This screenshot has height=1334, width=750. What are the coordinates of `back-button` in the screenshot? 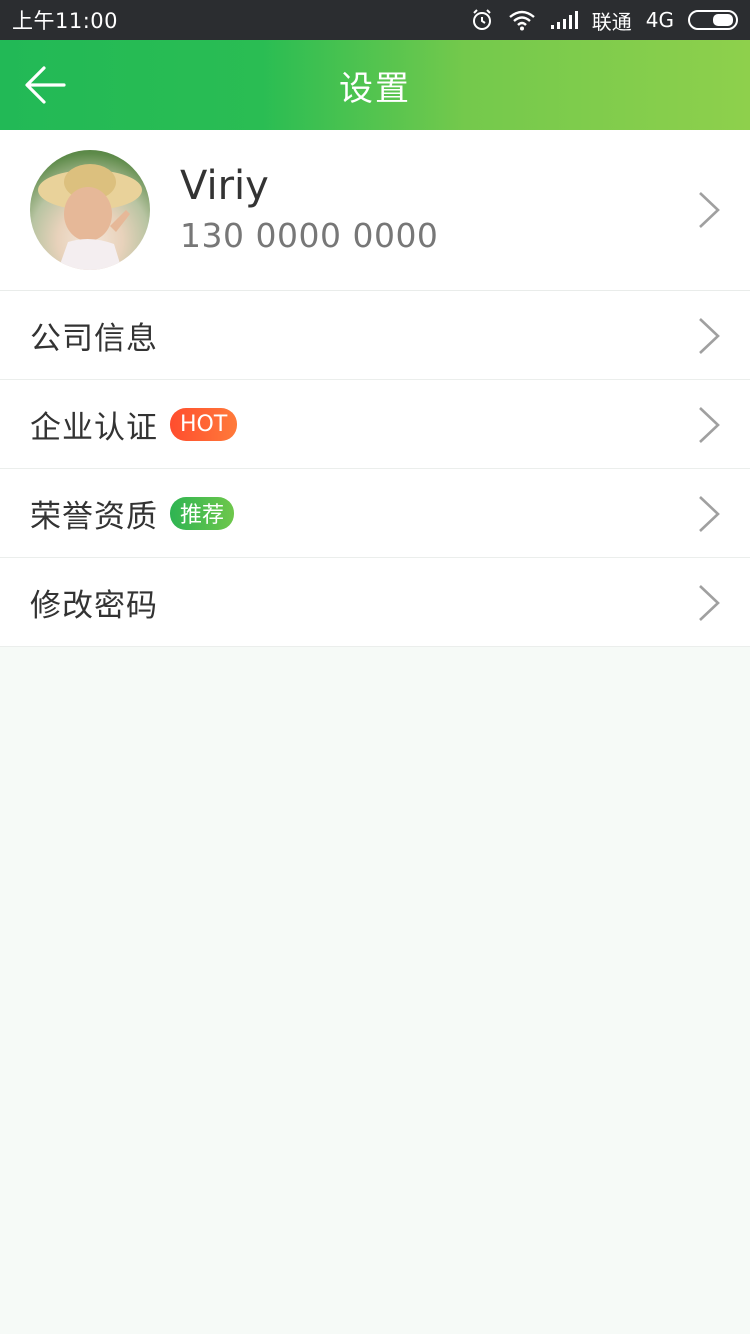 It's located at (45, 85).